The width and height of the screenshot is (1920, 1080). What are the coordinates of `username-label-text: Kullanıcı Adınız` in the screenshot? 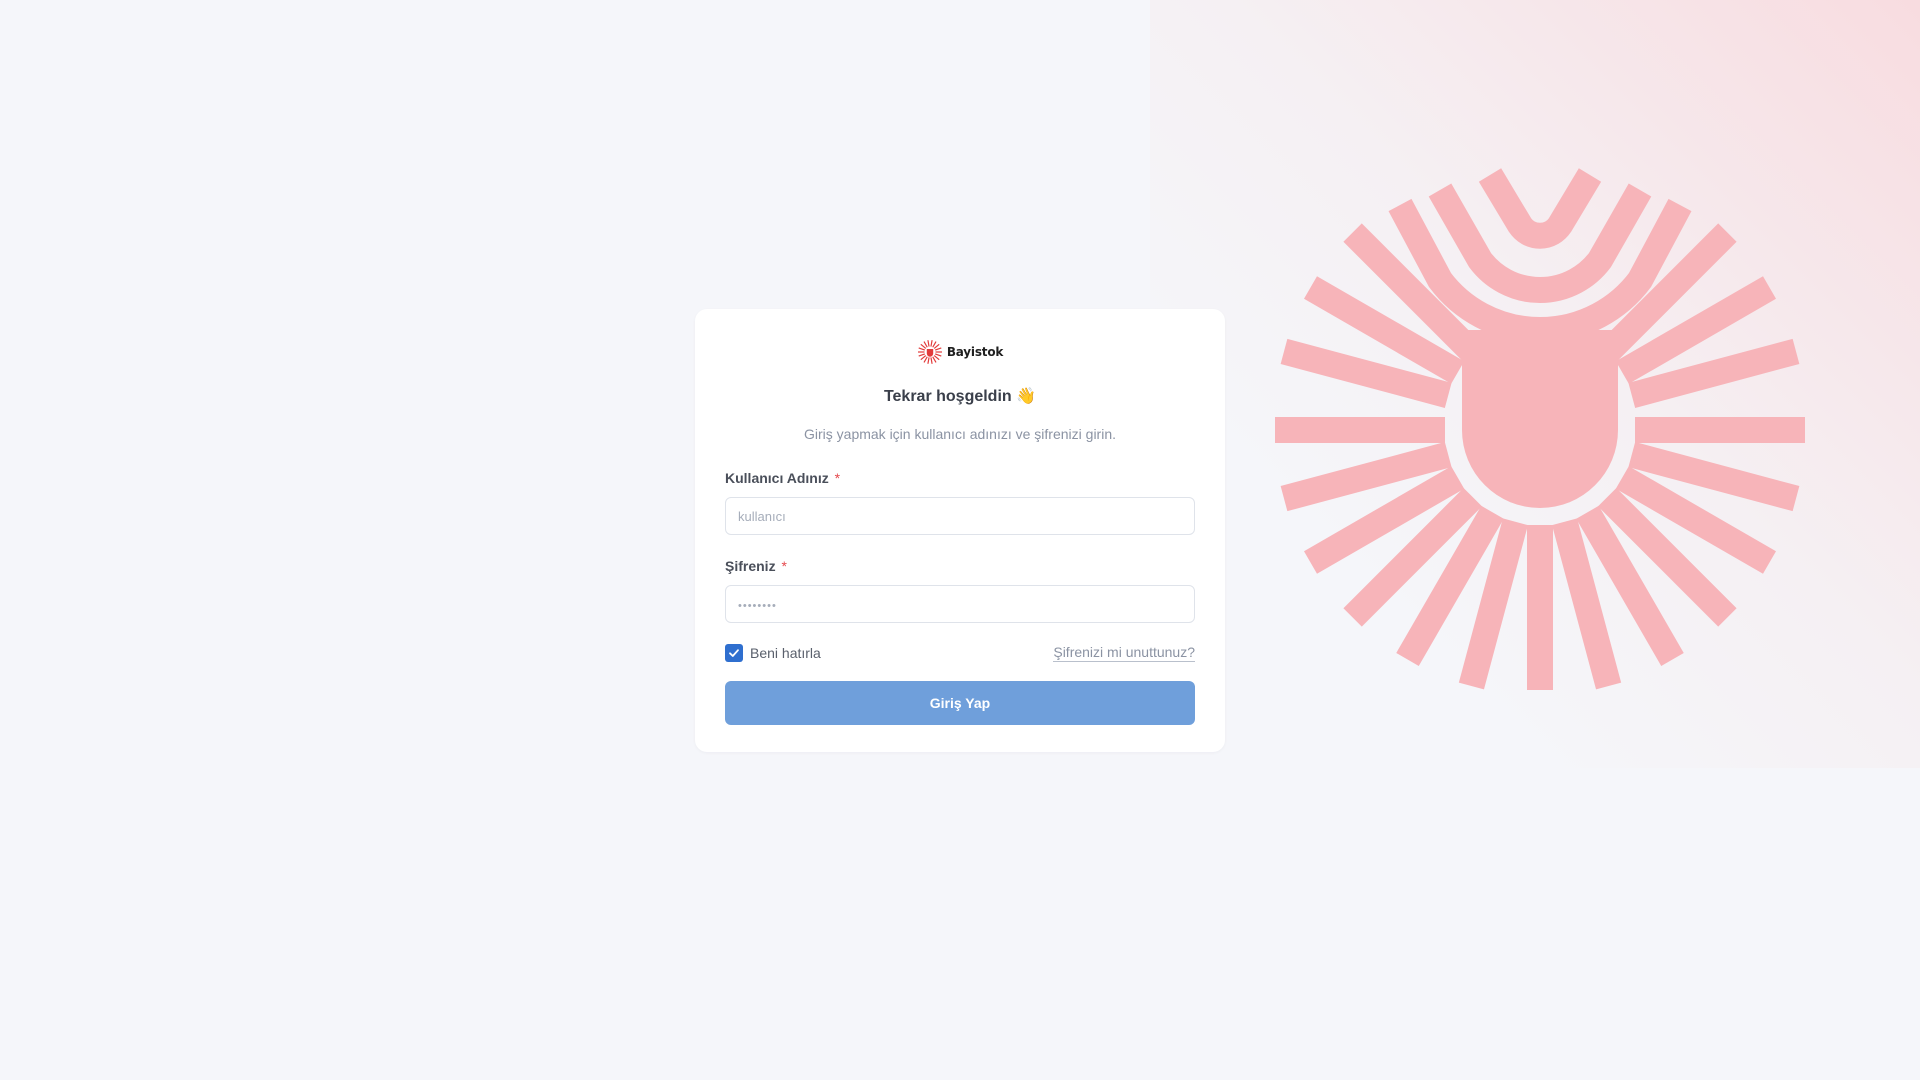 It's located at (777, 478).